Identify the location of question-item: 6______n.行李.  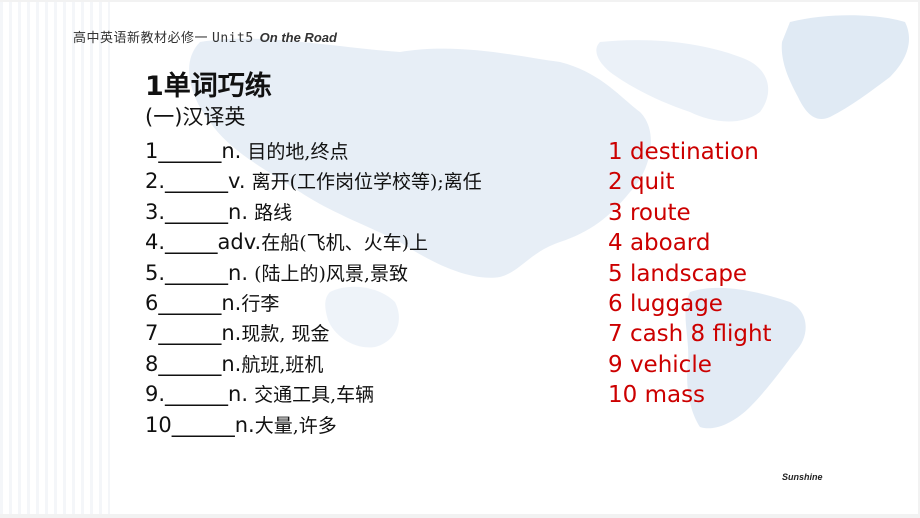
(313, 303).